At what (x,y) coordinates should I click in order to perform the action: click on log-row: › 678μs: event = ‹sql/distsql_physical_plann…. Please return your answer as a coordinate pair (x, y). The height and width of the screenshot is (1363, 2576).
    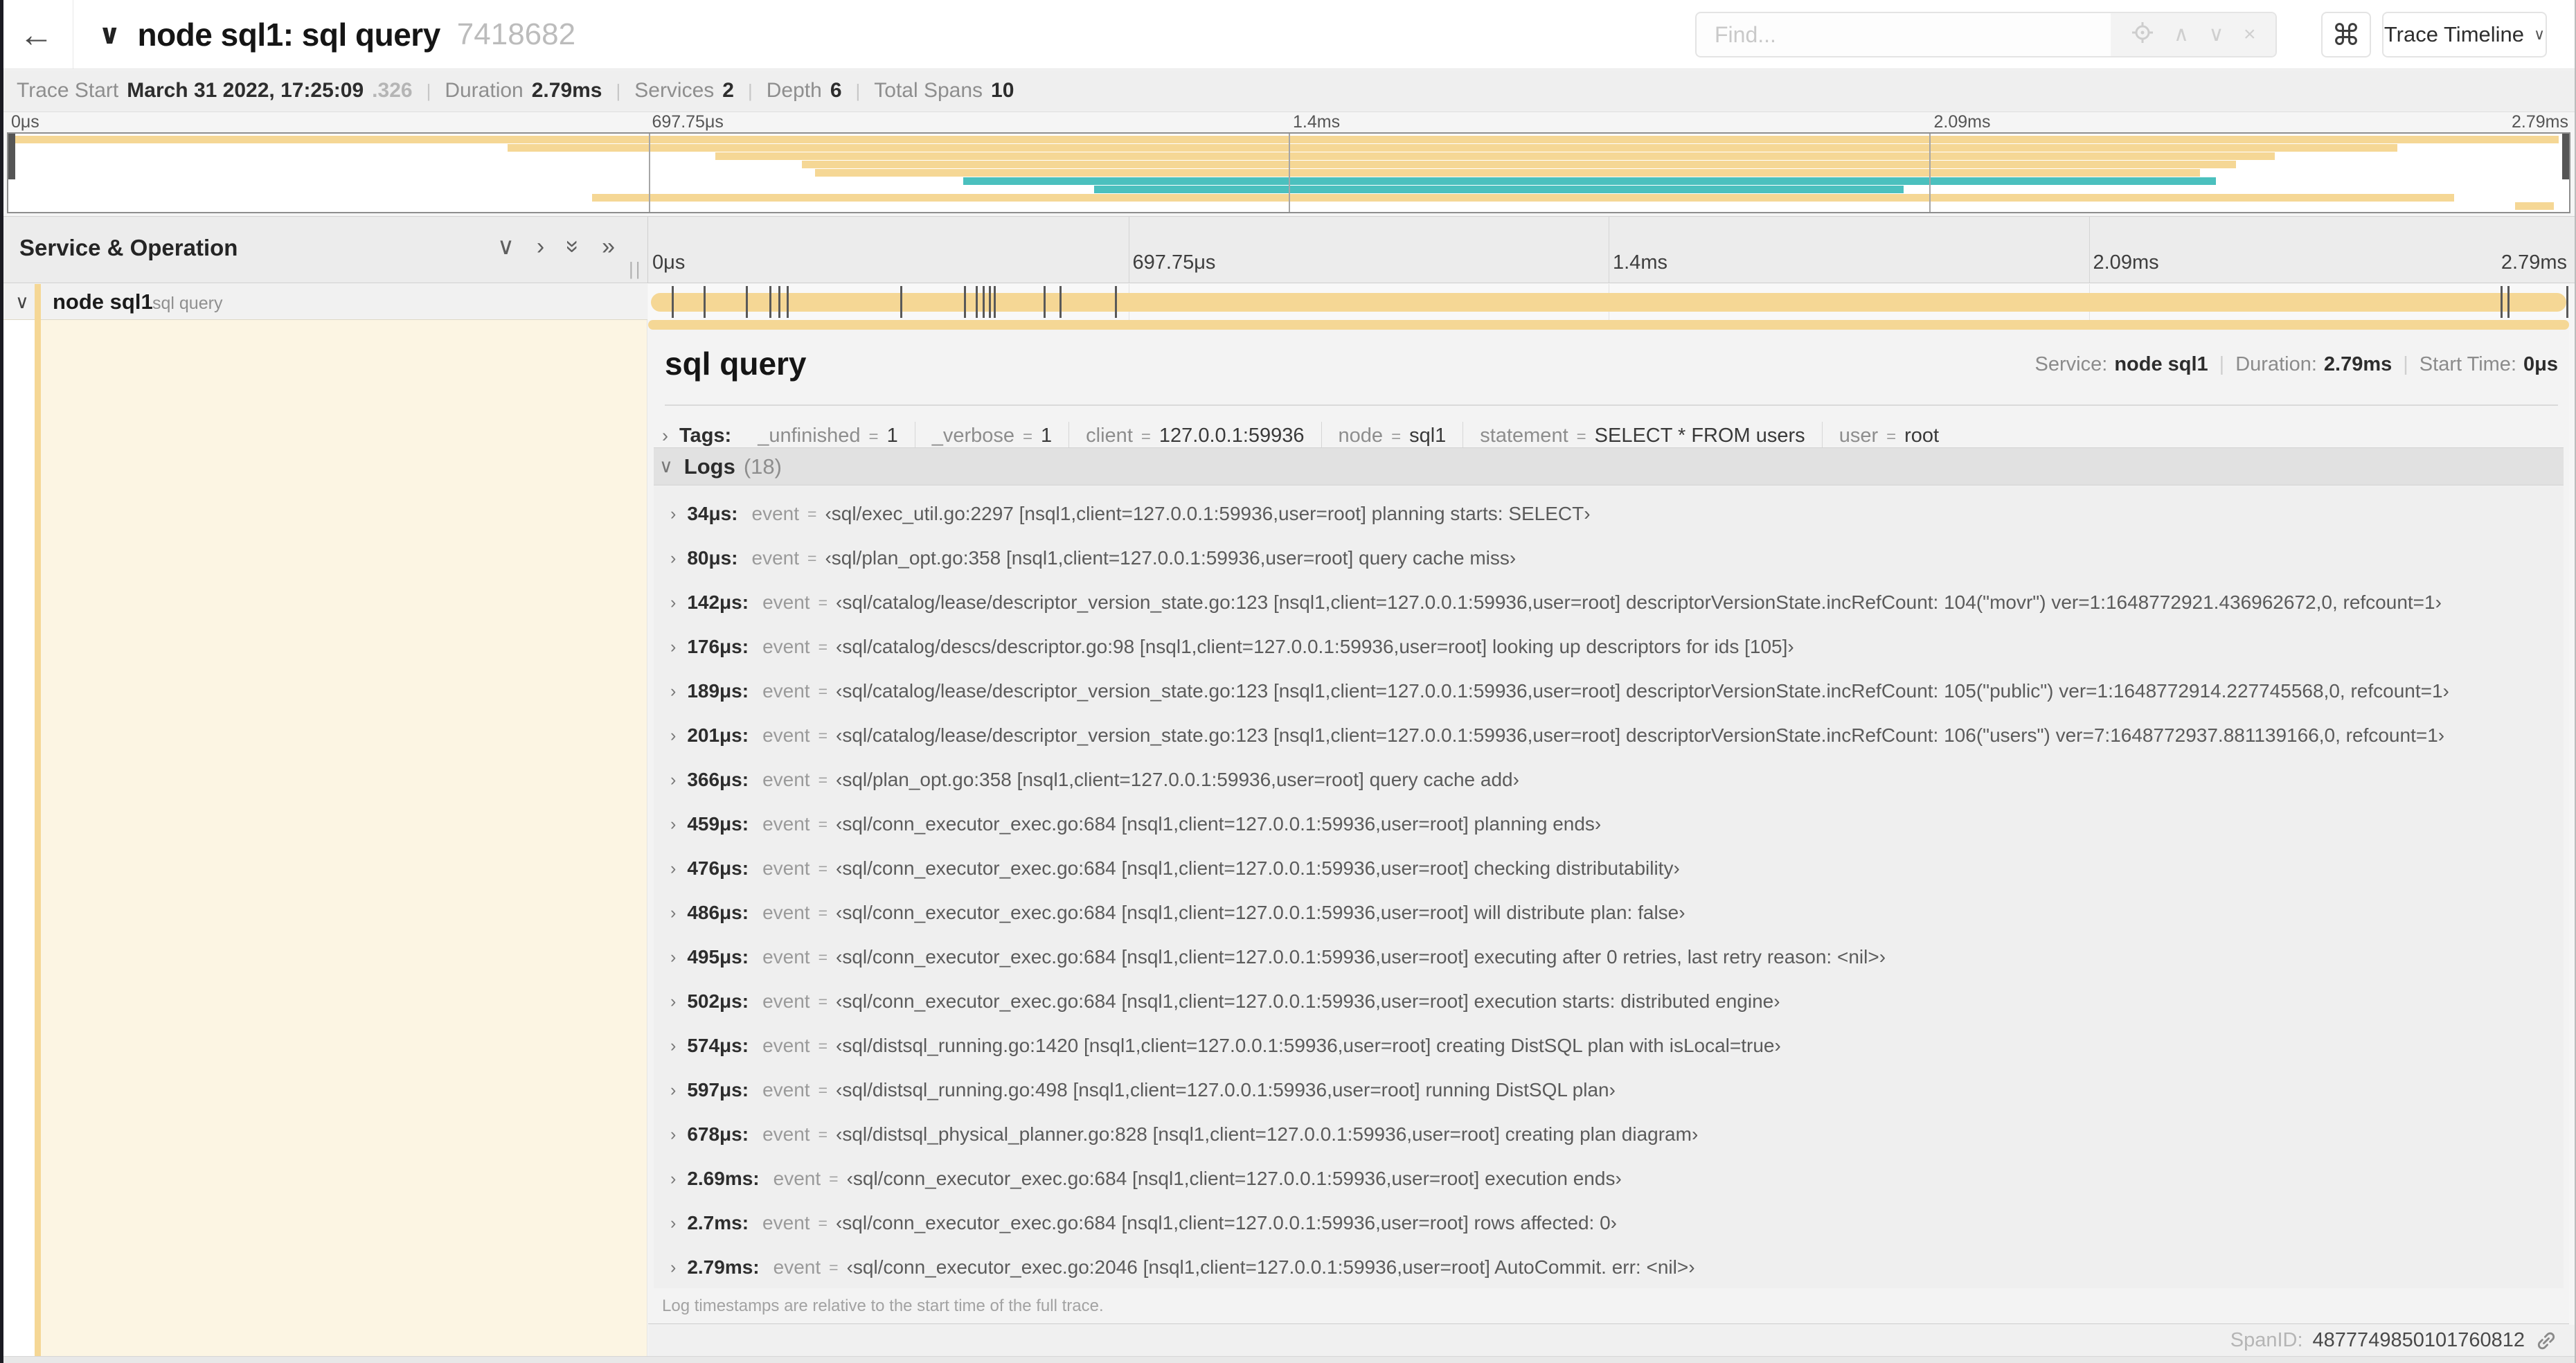
    Looking at the image, I should click on (1609, 1134).